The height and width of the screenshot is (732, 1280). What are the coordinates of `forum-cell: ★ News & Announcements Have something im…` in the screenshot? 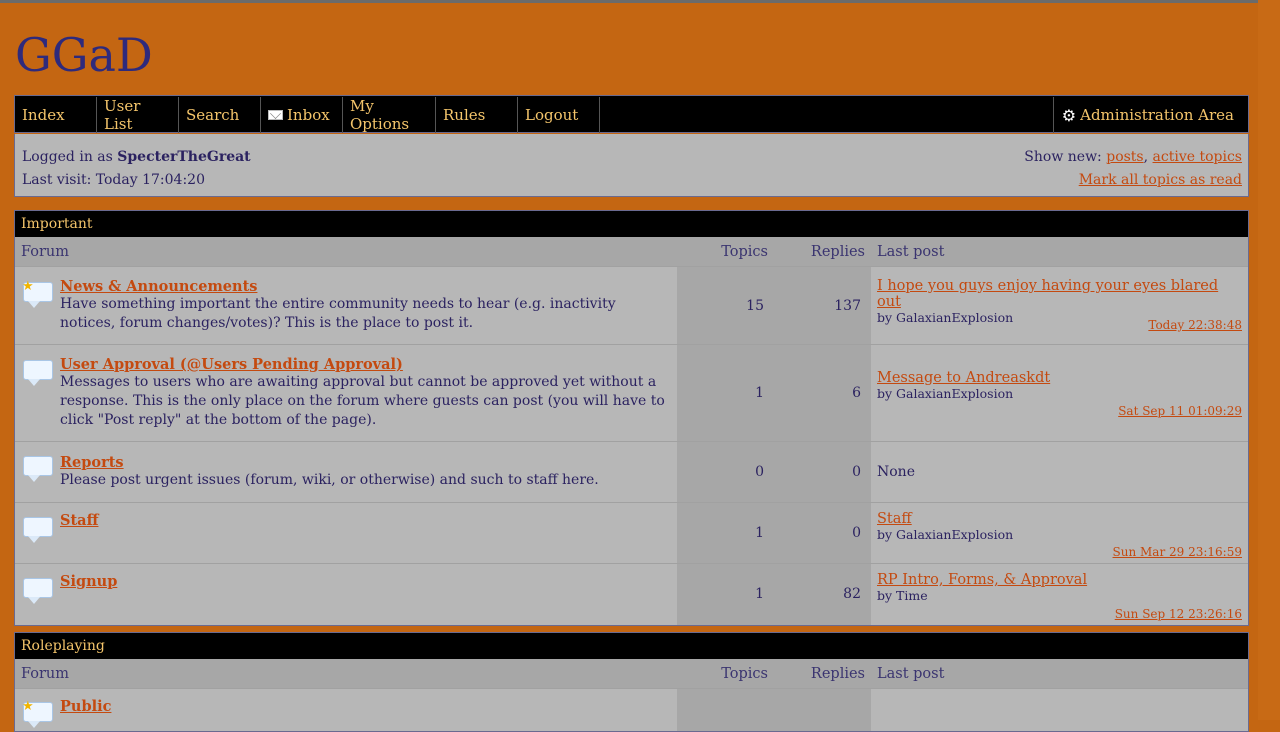 It's located at (346, 306).